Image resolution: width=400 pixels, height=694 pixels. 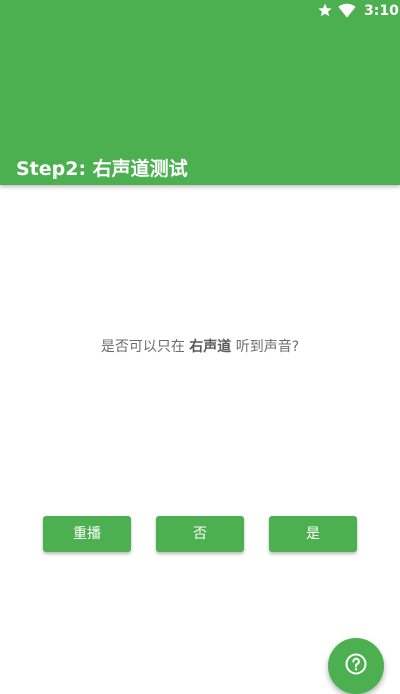 I want to click on replay-button: 重播, so click(x=87, y=534).